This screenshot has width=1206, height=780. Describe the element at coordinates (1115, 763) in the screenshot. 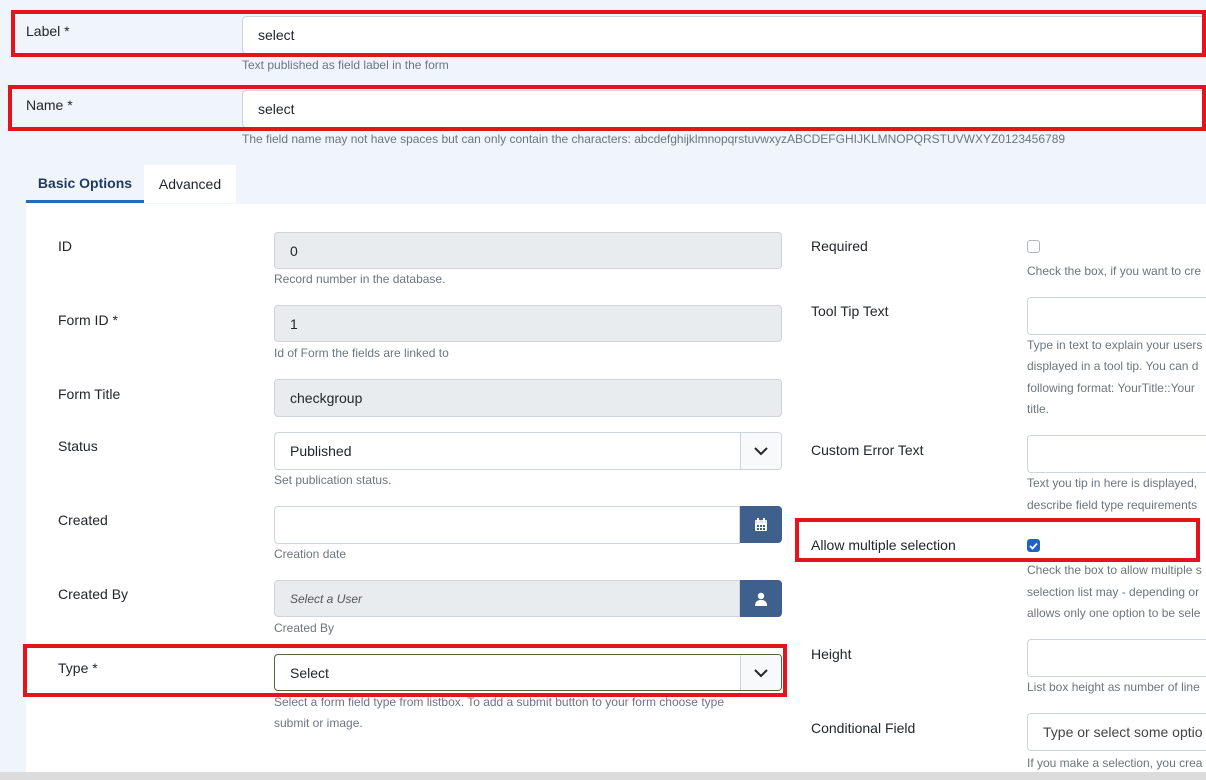

I see `conditional-help-text: If you make a selection, you crea` at that location.